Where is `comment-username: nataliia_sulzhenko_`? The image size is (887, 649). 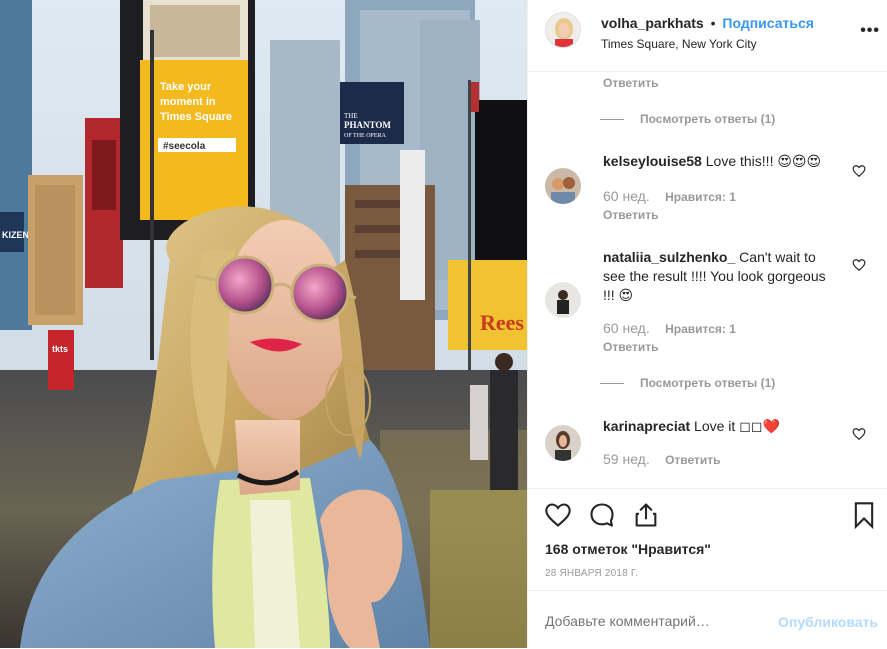 comment-username: nataliia_sulzhenko_ is located at coordinates (669, 257).